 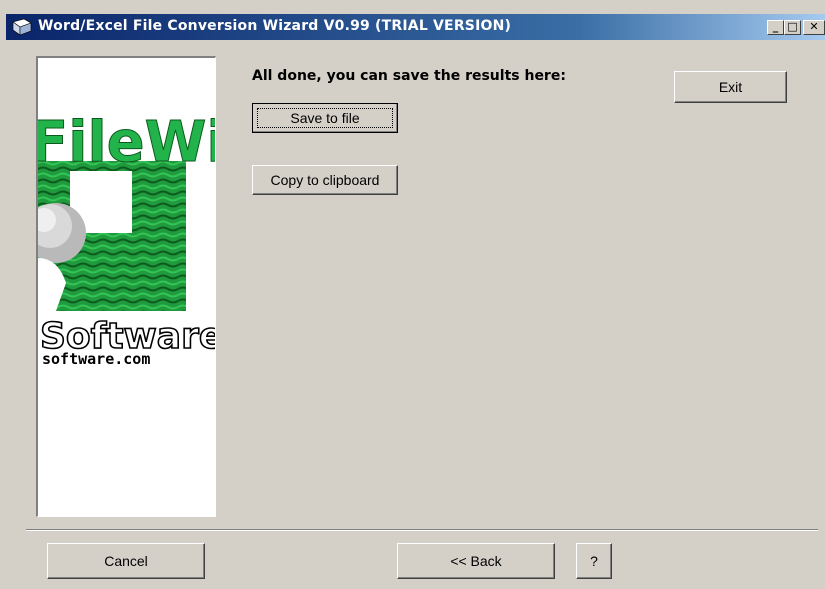 I want to click on logo-url: software.com, so click(x=96, y=359).